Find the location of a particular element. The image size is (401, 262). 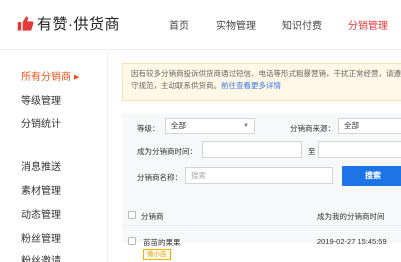

source-select-value: 全部 is located at coordinates (351, 125).